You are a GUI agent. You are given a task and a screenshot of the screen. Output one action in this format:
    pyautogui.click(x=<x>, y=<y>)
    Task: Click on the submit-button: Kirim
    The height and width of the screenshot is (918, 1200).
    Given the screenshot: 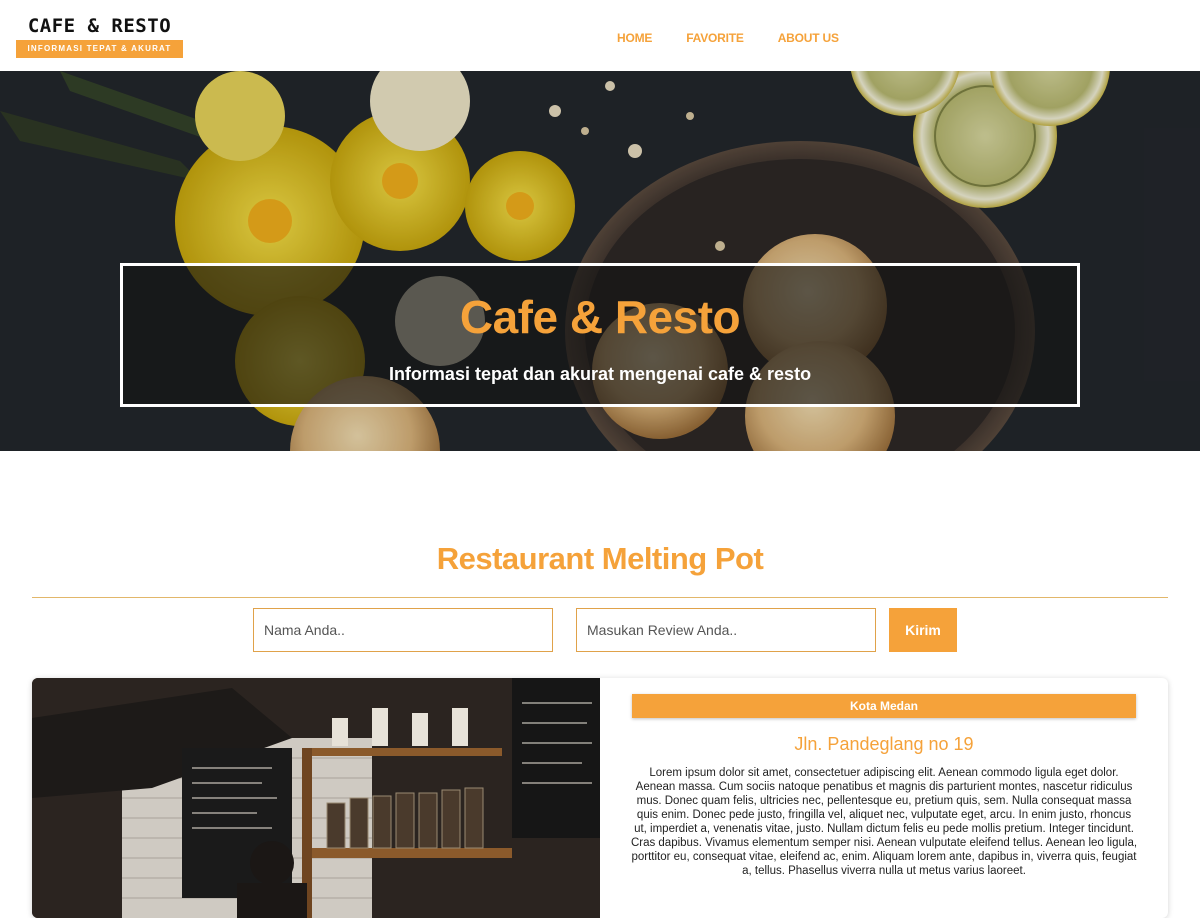 What is the action you would take?
    pyautogui.click(x=923, y=630)
    